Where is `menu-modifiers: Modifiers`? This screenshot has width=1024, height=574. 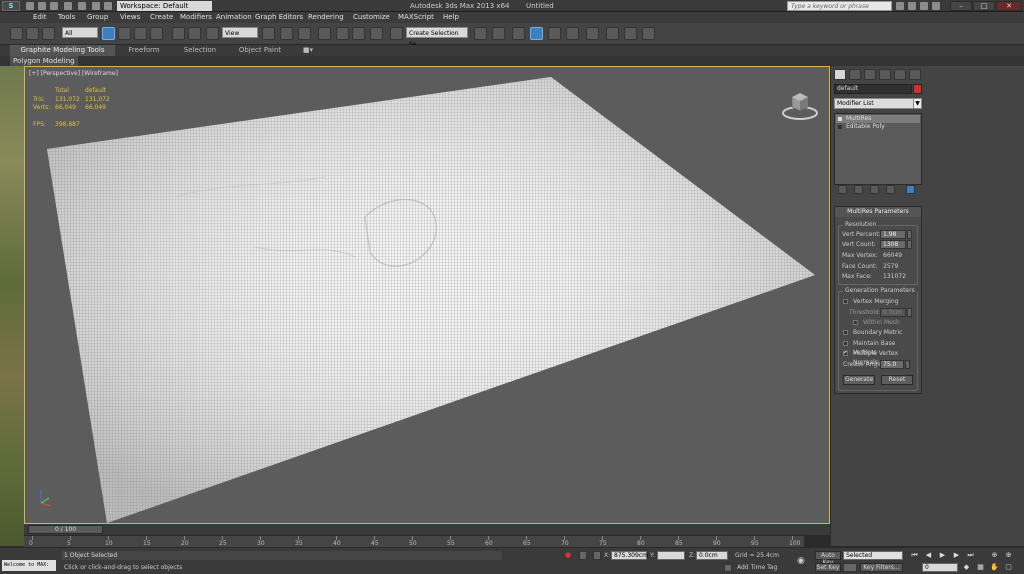 menu-modifiers: Modifiers is located at coordinates (196, 17).